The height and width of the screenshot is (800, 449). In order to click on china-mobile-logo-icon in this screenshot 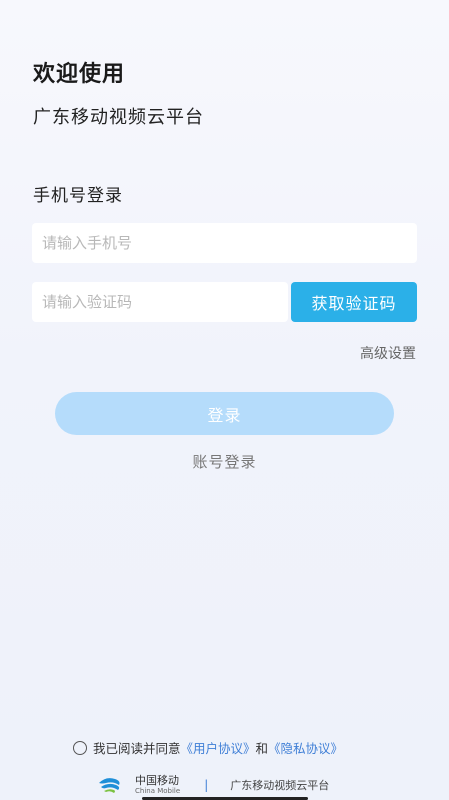, I will do `click(109, 785)`.